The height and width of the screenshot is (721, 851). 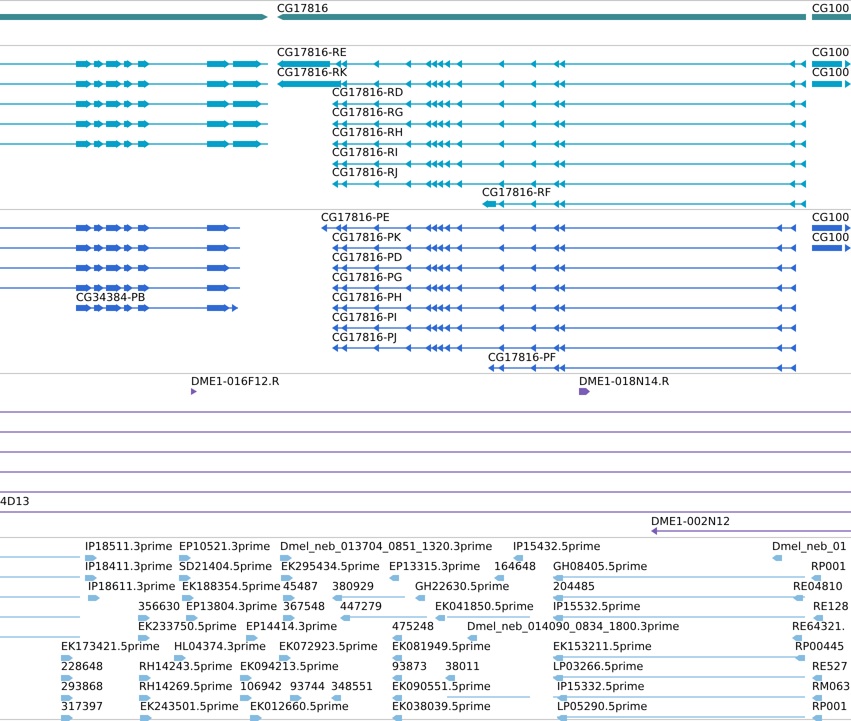 What do you see at coordinates (425, 17) in the screenshot?
I see `gene-glyph` at bounding box center [425, 17].